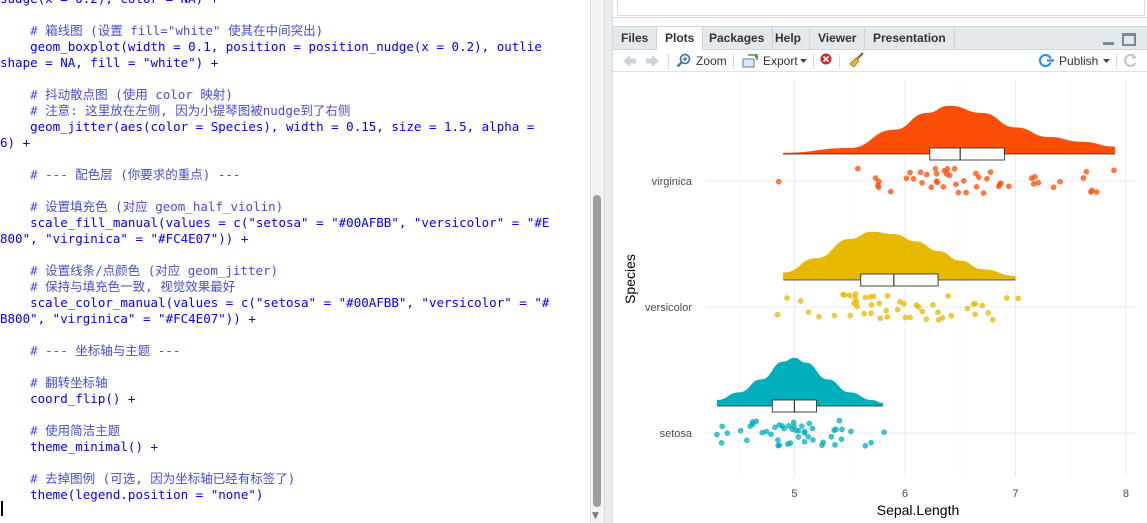 This screenshot has width=1147, height=523. I want to click on code-line: theme_minimal() +, so click(295, 447).